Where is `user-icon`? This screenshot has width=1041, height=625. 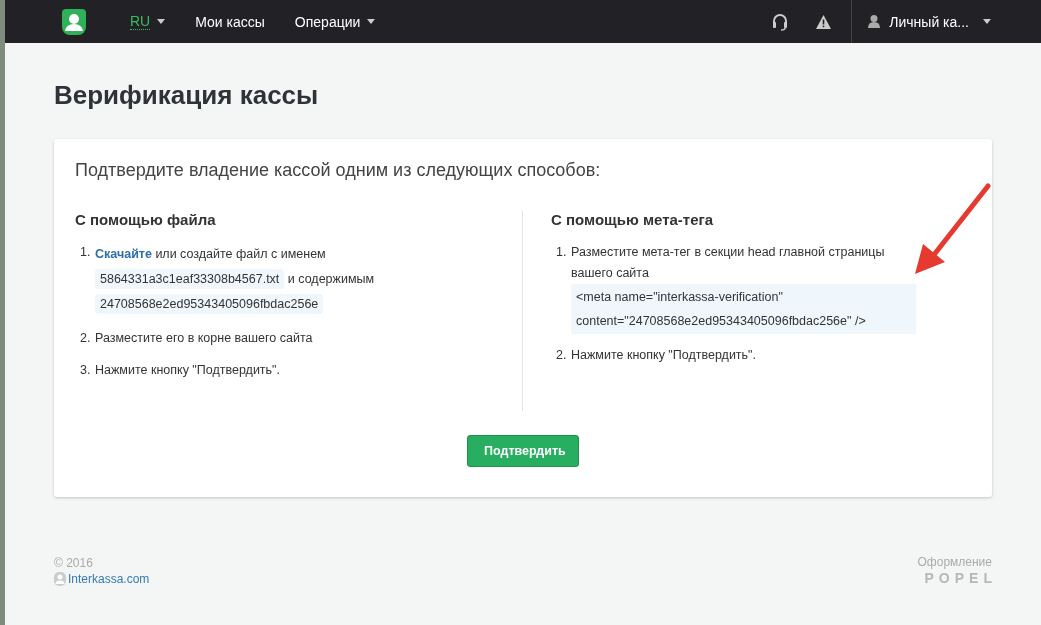
user-icon is located at coordinates (874, 21).